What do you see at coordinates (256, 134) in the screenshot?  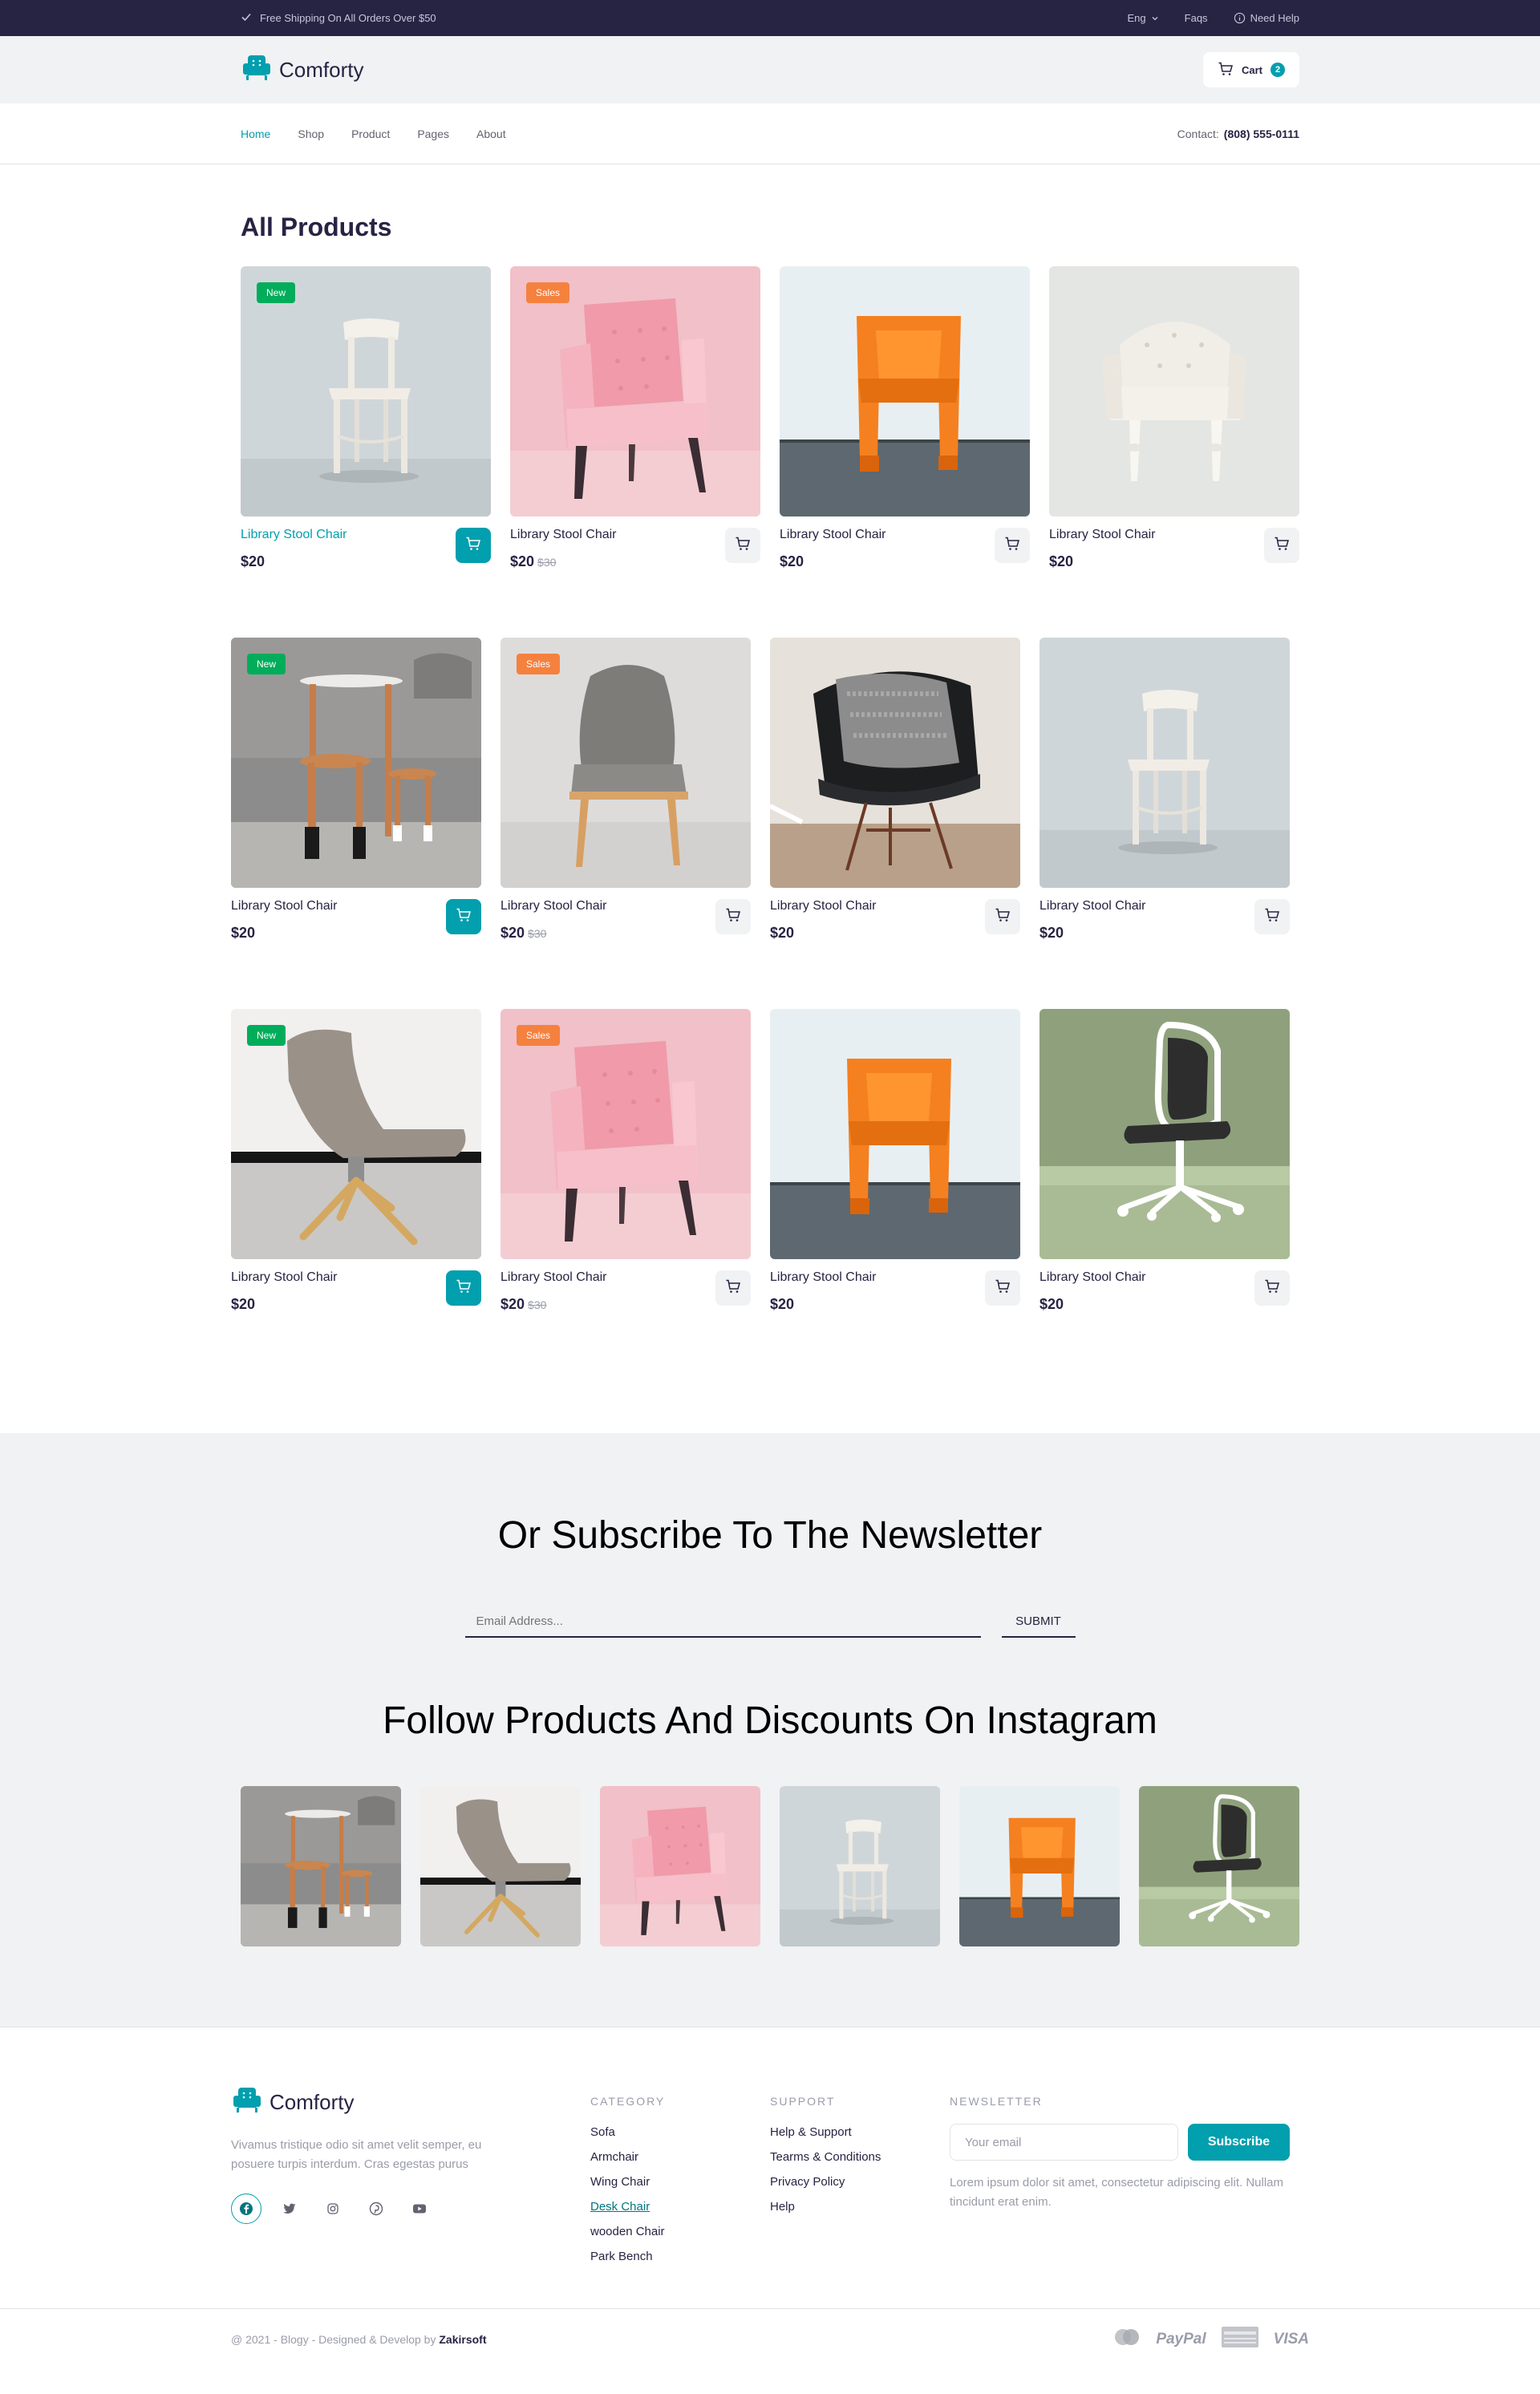 I see `nav-item-home: Home` at bounding box center [256, 134].